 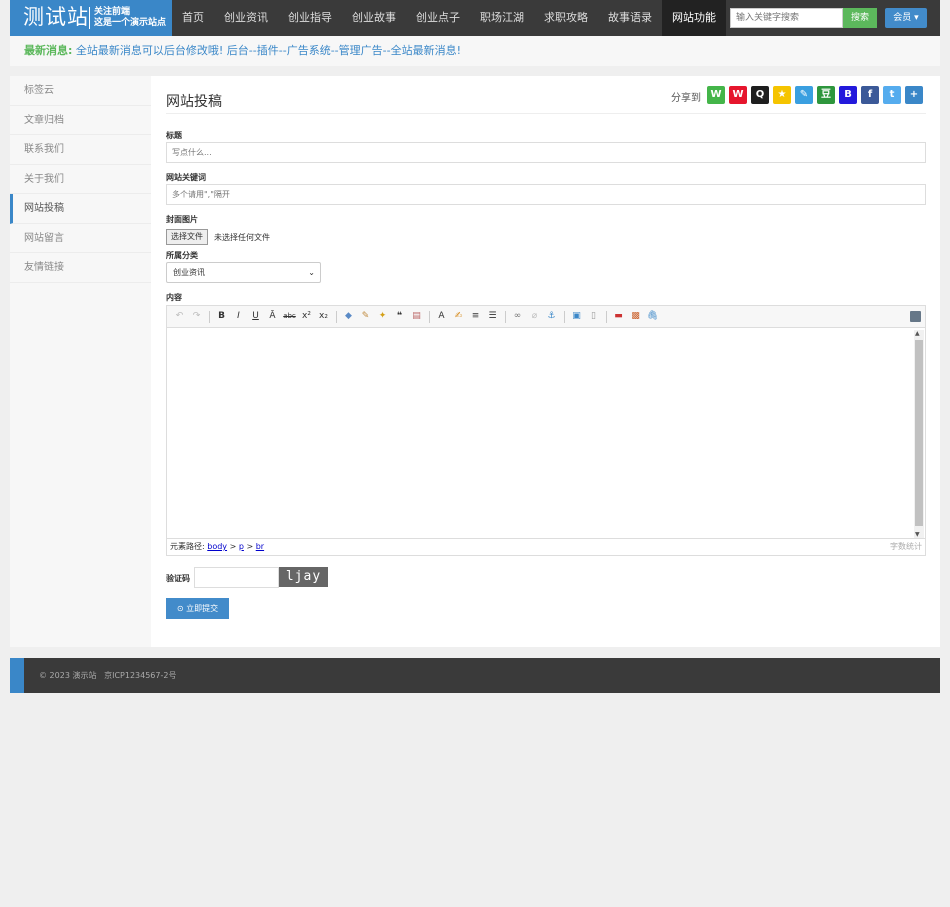 I want to click on sidebar-item-archive: 文章归档, so click(x=80, y=120).